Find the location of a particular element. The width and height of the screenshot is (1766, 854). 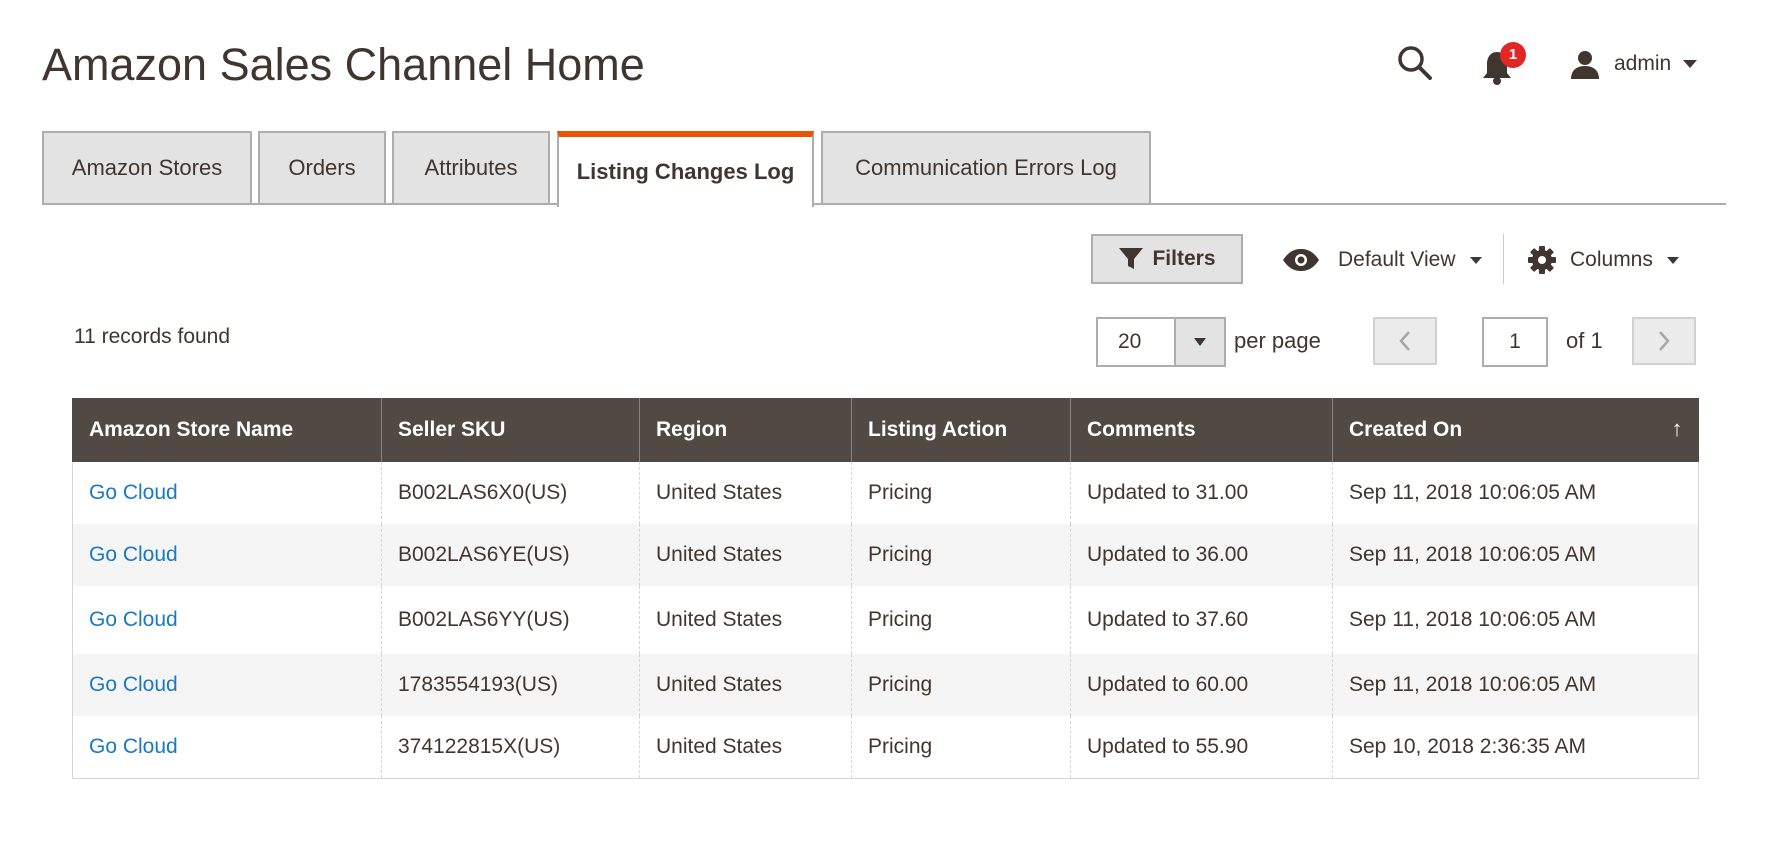

cell-comments: Updated to 36.00 is located at coordinates (1201, 555).